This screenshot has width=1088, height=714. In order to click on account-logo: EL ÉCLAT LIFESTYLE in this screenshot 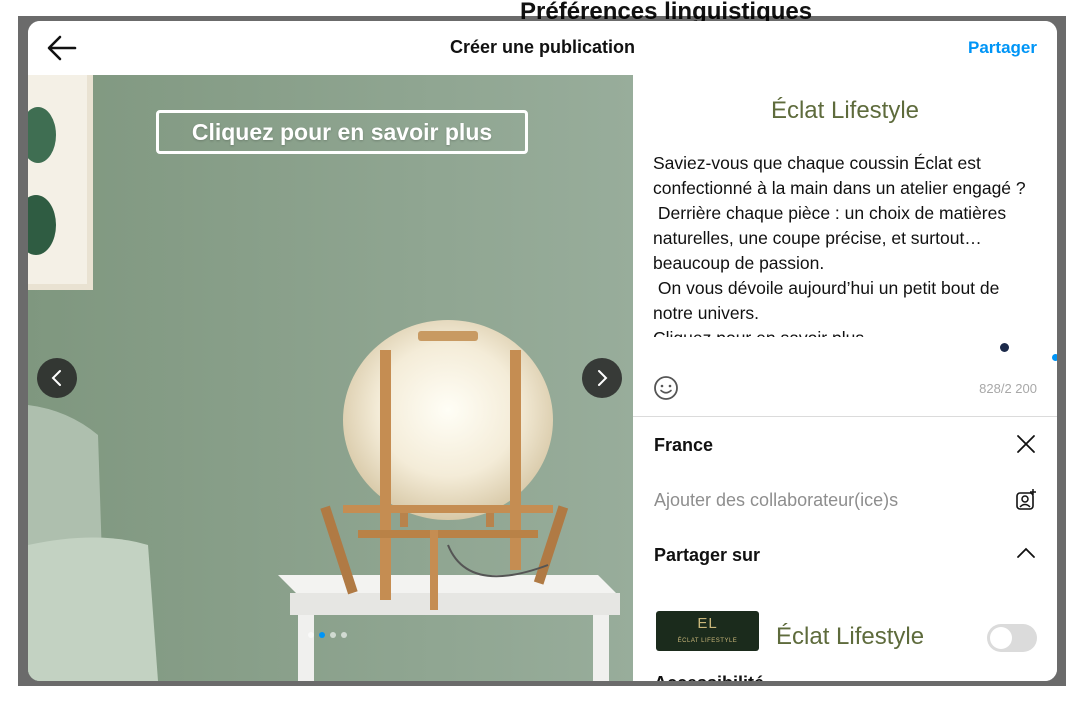, I will do `click(707, 631)`.